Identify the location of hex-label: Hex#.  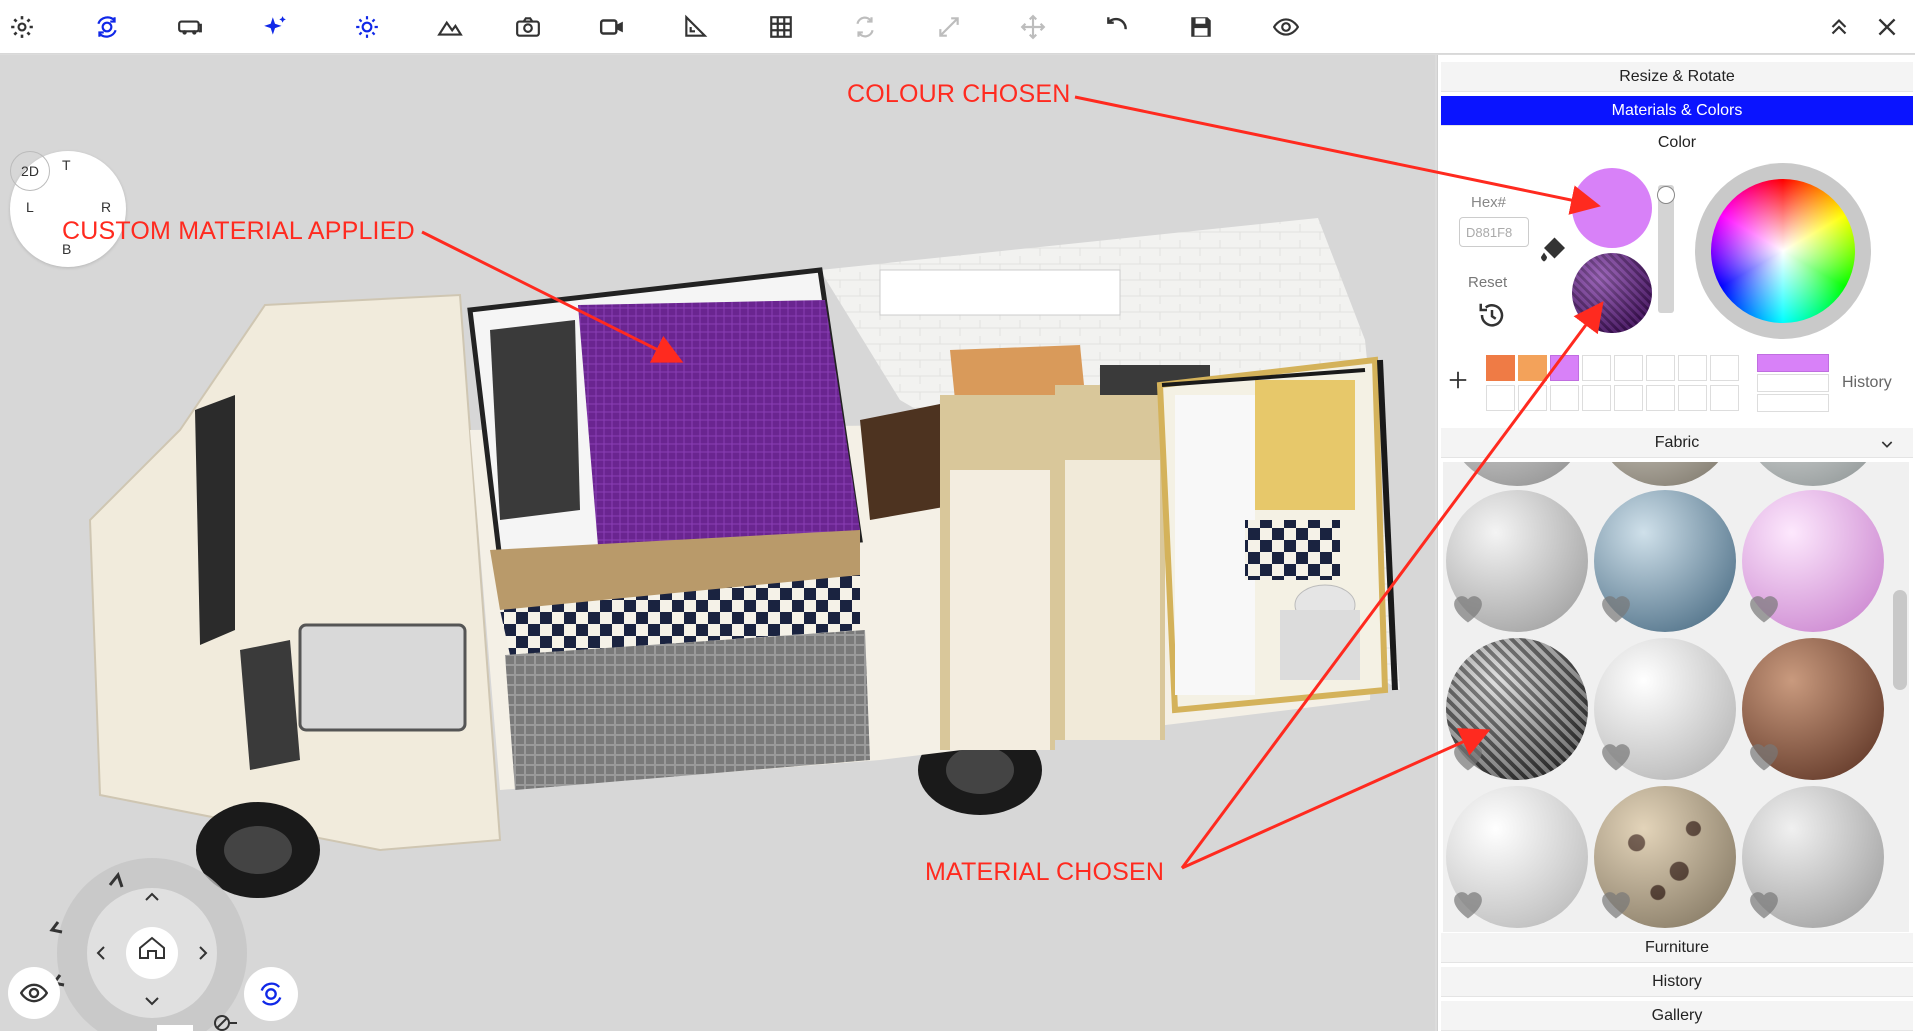
(1489, 202).